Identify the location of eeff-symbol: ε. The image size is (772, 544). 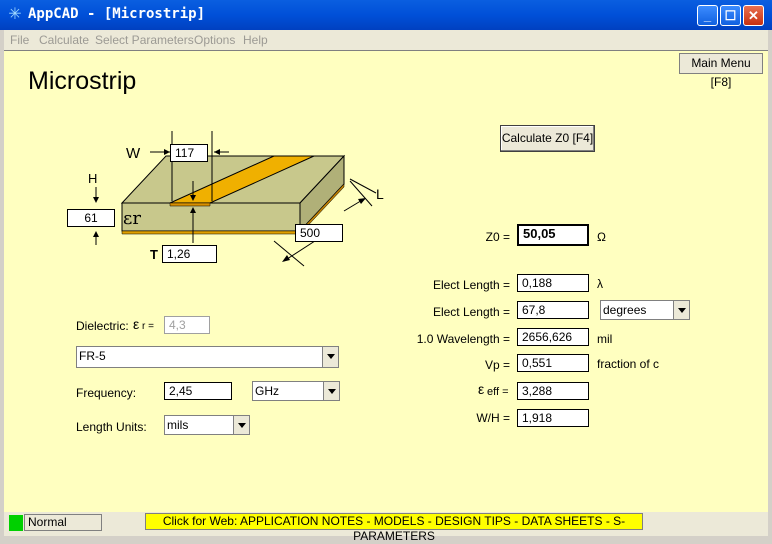
(481, 389).